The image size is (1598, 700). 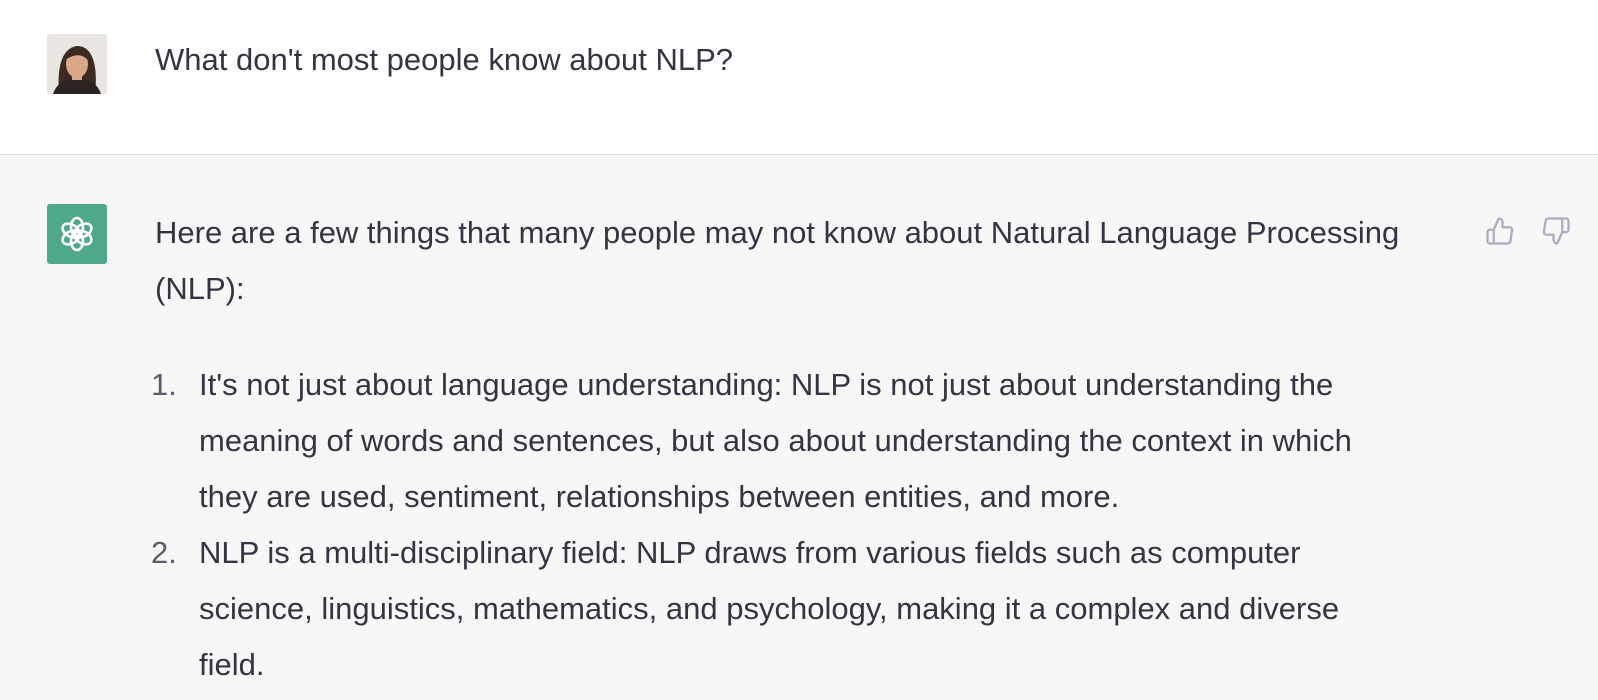 I want to click on assistant-avatar, so click(x=77, y=234).